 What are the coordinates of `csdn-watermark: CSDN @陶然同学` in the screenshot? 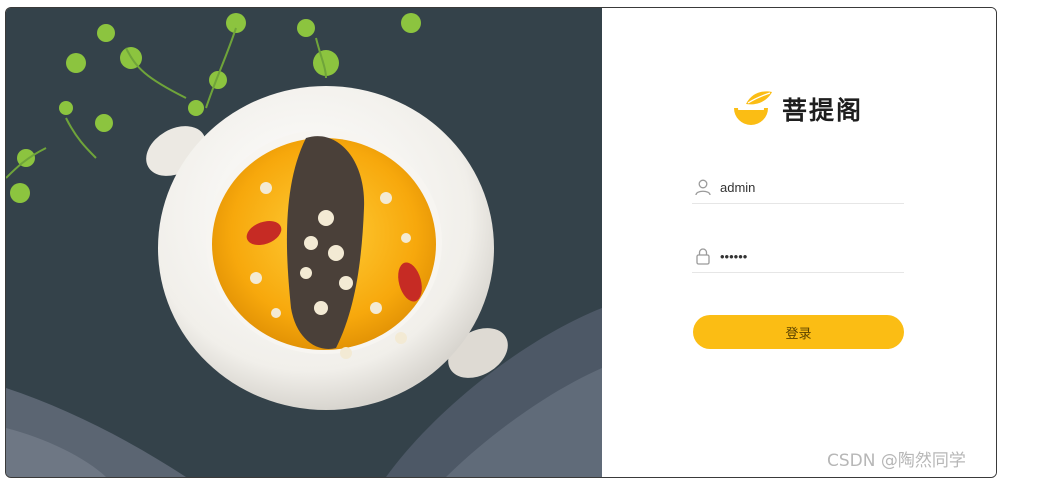 It's located at (896, 461).